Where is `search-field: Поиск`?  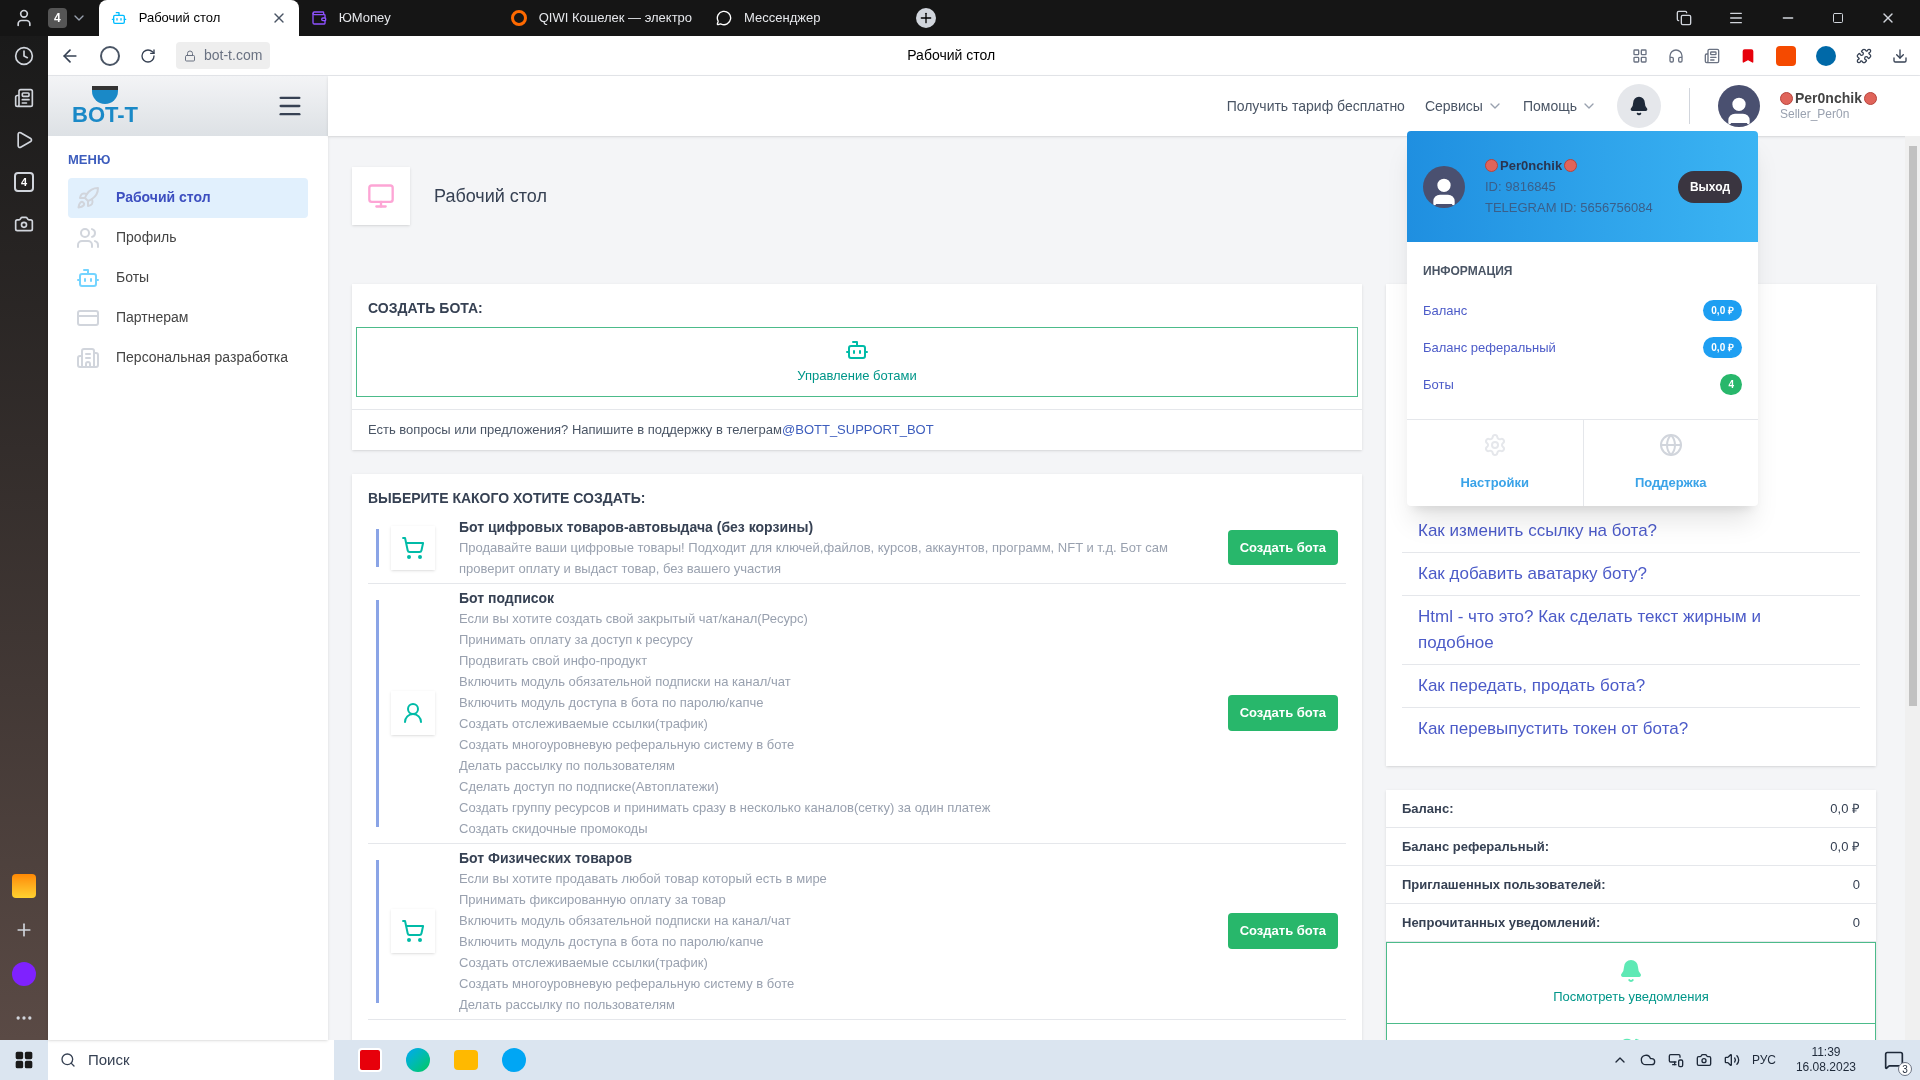 search-field: Поиск is located at coordinates (191, 1060).